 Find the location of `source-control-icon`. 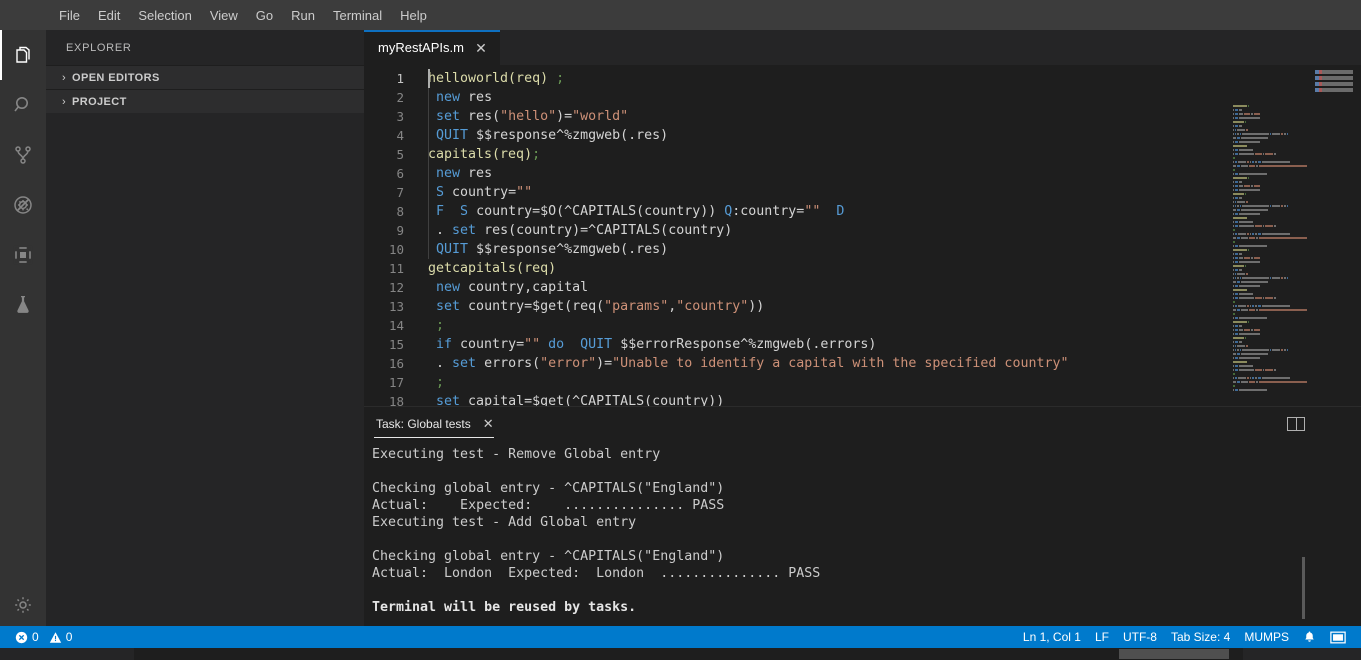

source-control-icon is located at coordinates (23, 155).